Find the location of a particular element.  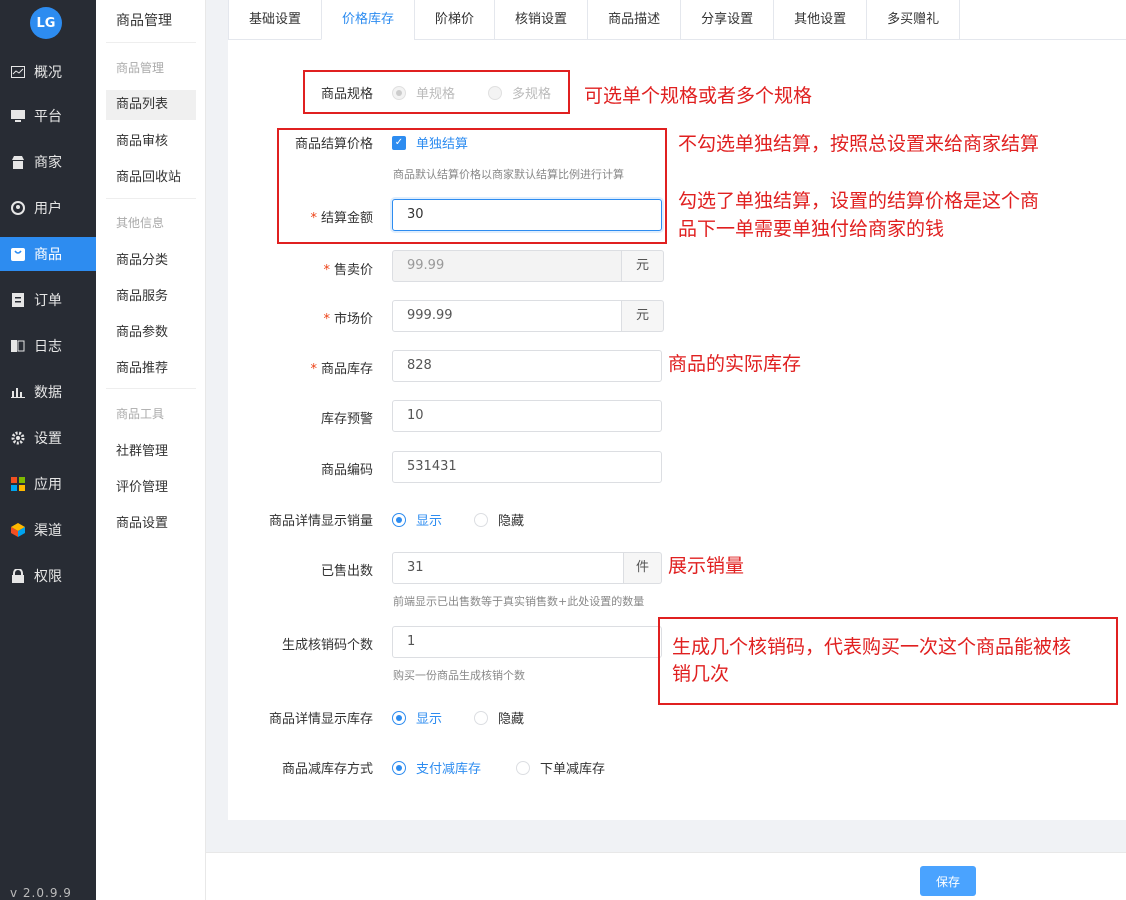

submenu-item-params: 商品参数 is located at coordinates (151, 333).